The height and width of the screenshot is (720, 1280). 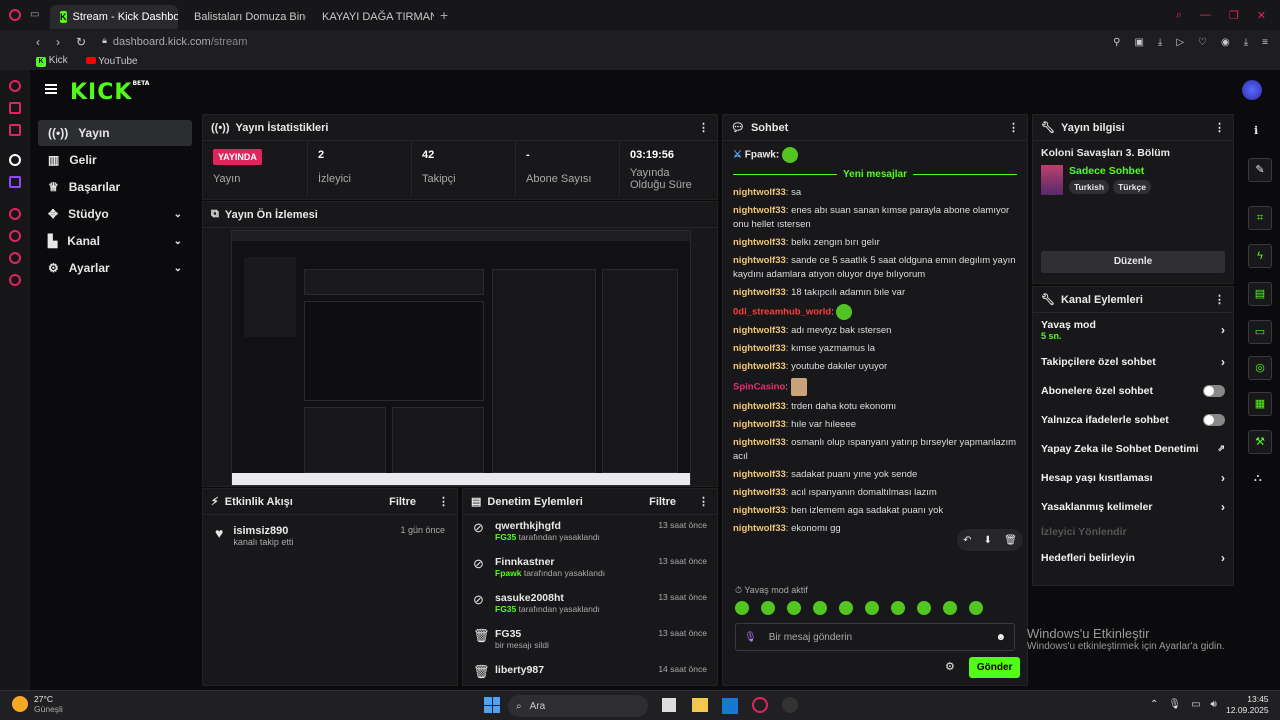 What do you see at coordinates (38, 42) in the screenshot?
I see `back-icon: ‹` at bounding box center [38, 42].